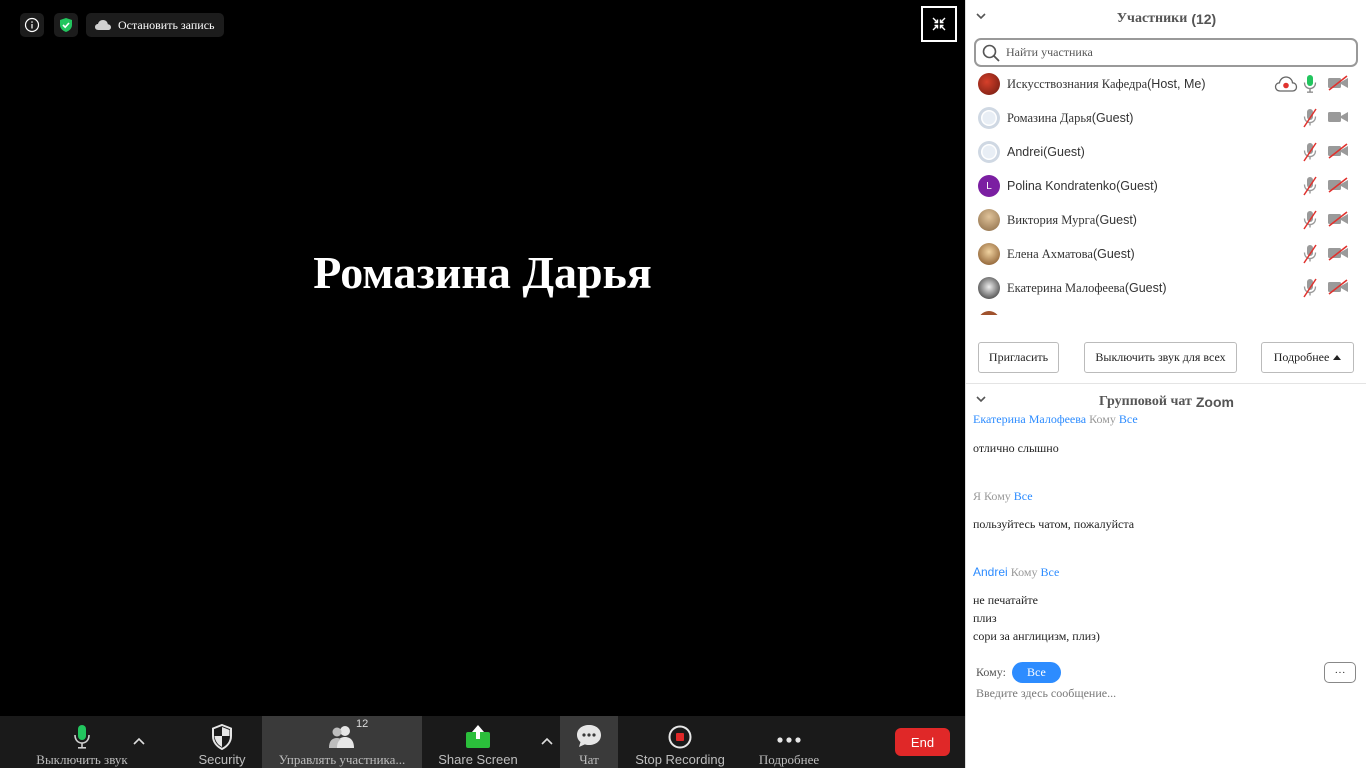  I want to click on share-options-caret, so click(547, 741).